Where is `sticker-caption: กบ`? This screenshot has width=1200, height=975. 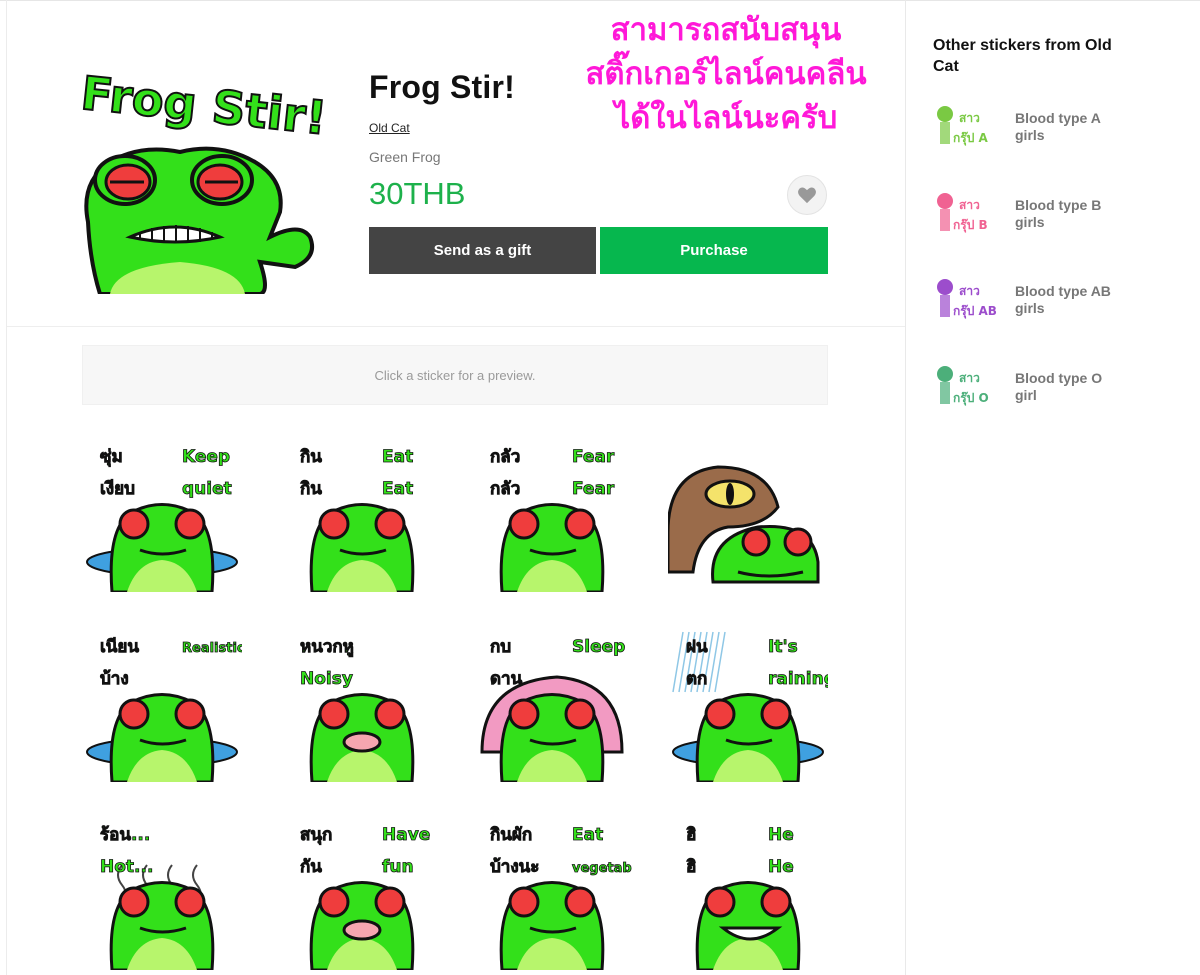 sticker-caption: กบ is located at coordinates (500, 647).